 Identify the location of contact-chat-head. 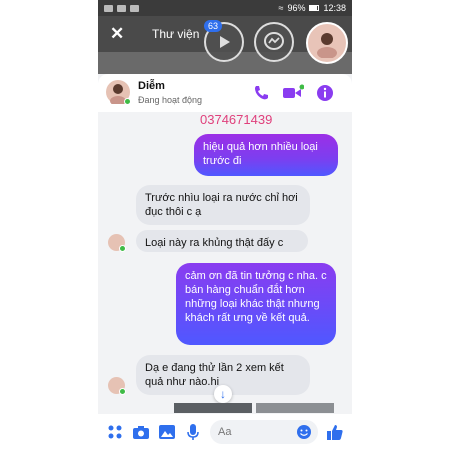
(327, 43).